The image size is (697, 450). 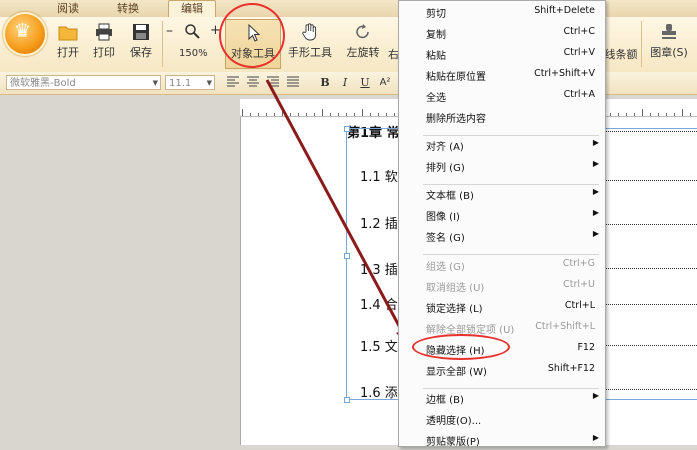 I want to click on menu-item-label: 组选 (G), so click(x=445, y=267).